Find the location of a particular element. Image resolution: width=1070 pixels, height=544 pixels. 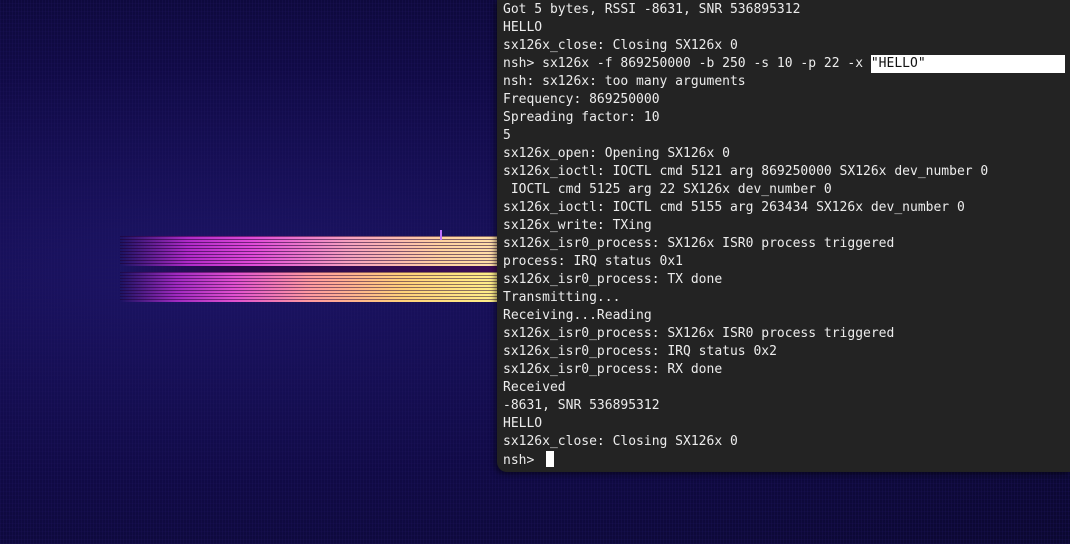

terminal-line: sx126x_isr0_process: RX done is located at coordinates (613, 369).